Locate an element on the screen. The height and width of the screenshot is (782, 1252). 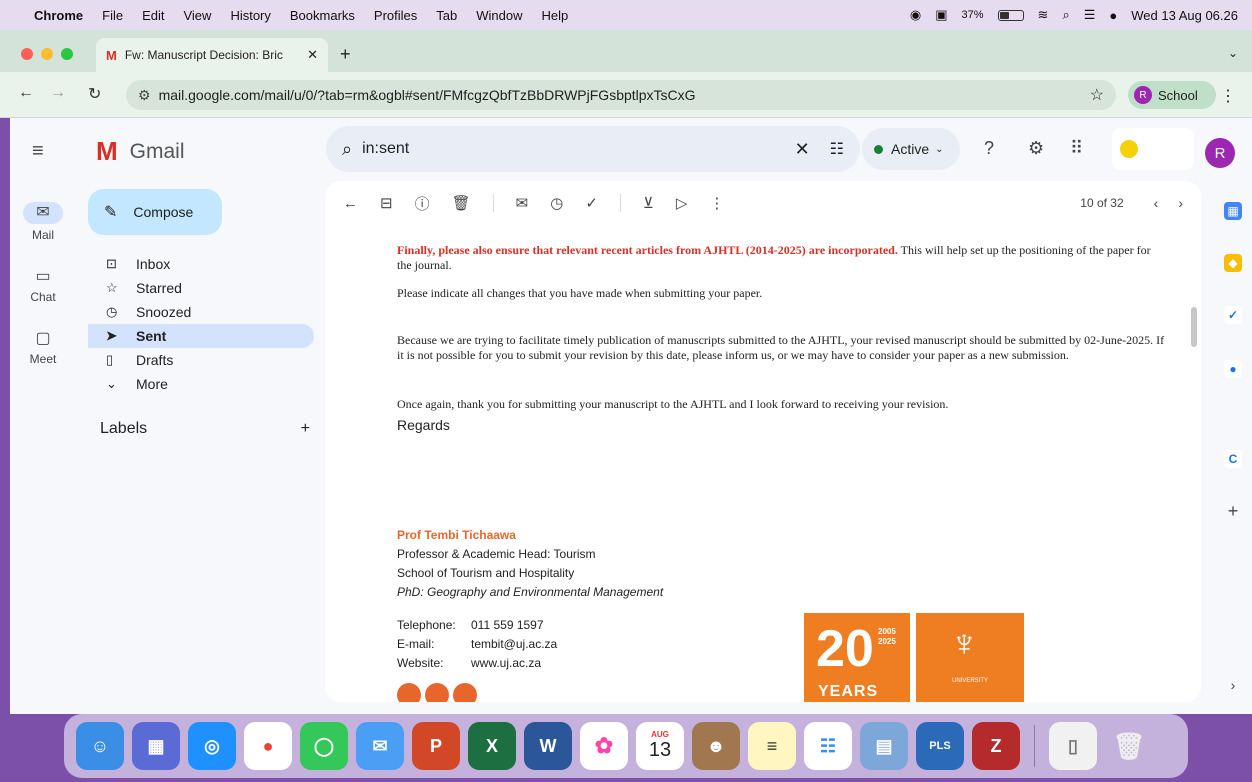
back-icon: ← is located at coordinates (26, 93).